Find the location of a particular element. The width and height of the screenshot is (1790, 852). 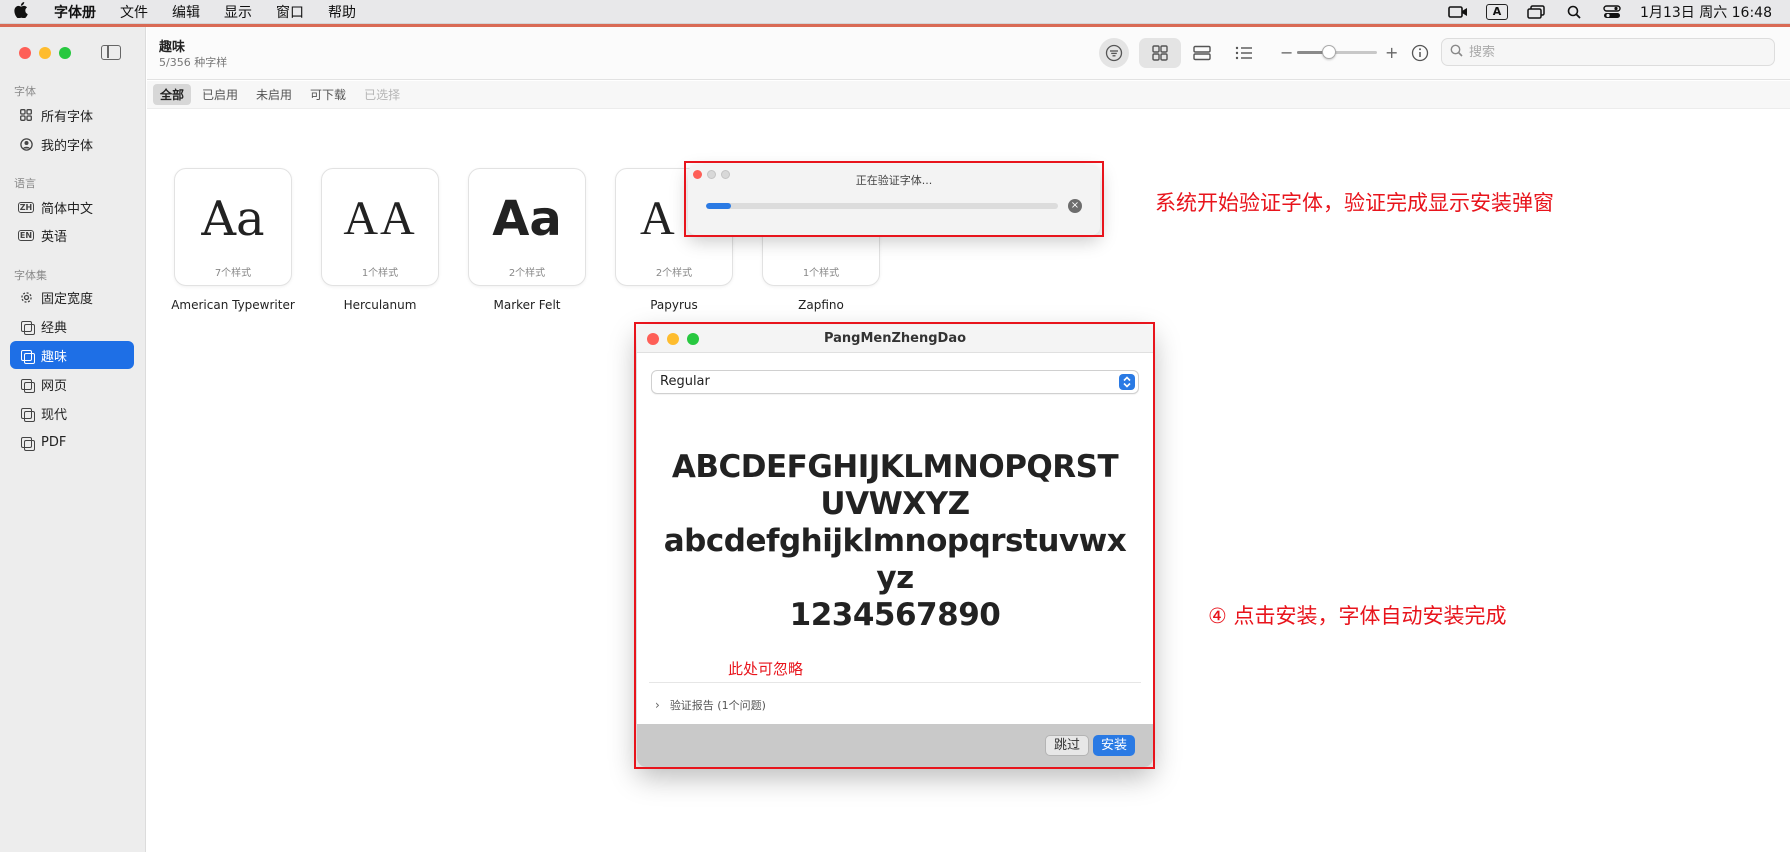

dialog-footer: 跳过 安装 is located at coordinates (895, 745).